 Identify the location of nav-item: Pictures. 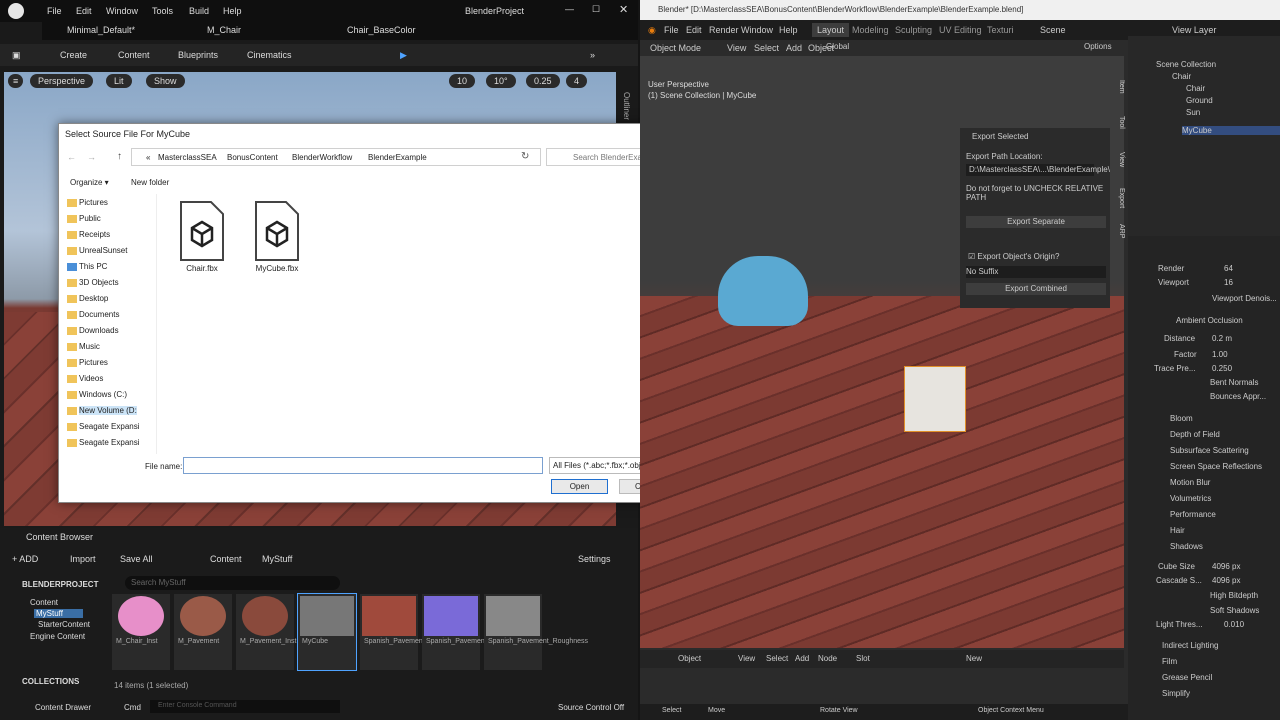
(93, 202).